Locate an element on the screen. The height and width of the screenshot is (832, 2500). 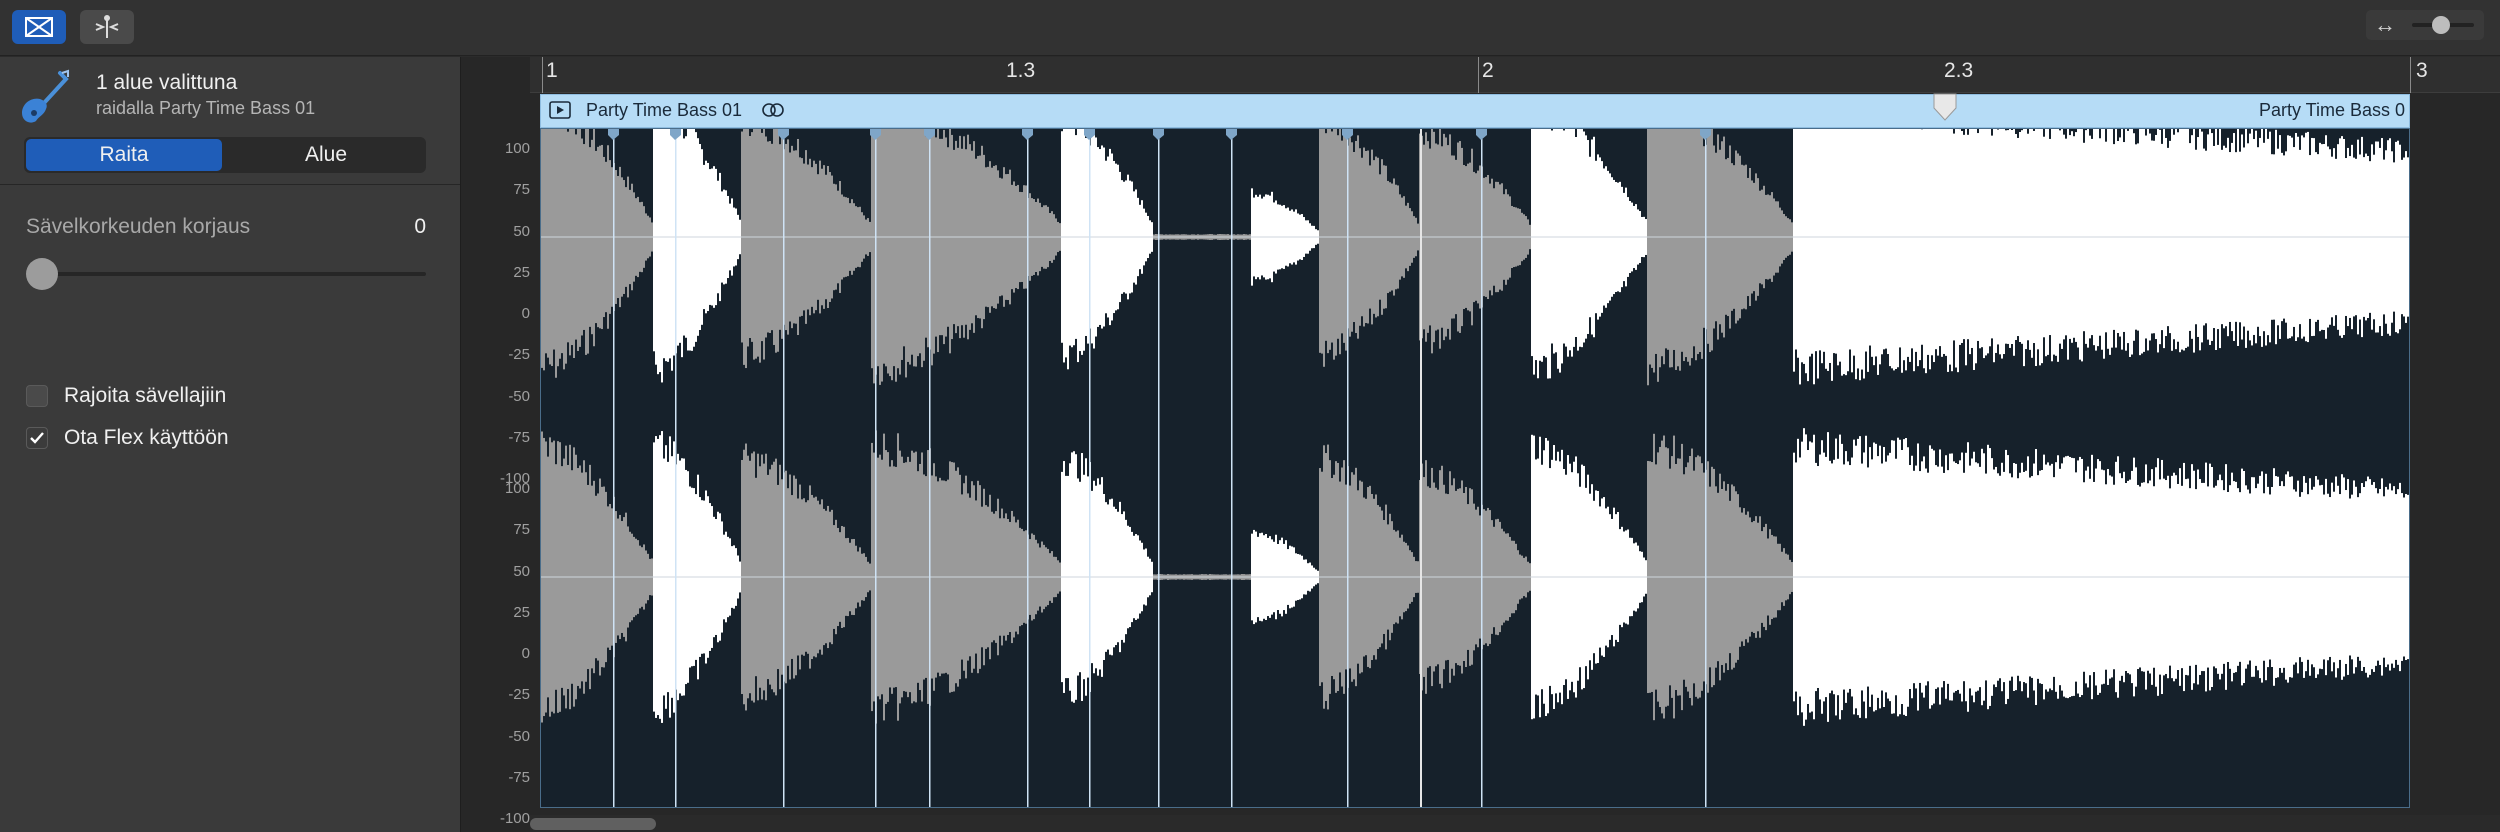
zoom-slider-knob is located at coordinates (2441, 25).